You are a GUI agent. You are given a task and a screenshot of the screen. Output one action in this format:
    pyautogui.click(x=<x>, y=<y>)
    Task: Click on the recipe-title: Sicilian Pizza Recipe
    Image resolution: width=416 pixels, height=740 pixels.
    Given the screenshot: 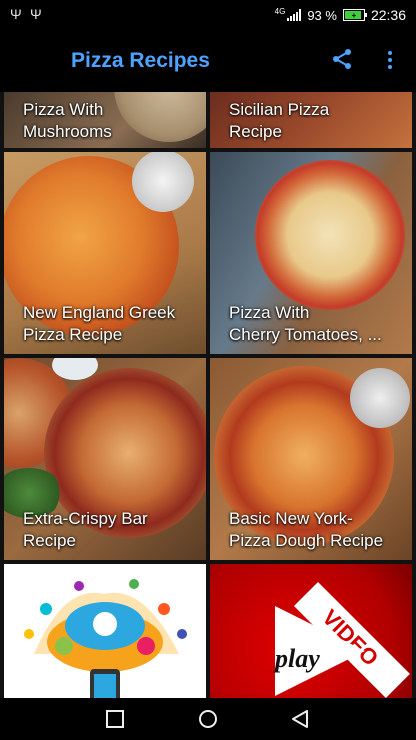 What is the action you would take?
    pyautogui.click(x=279, y=120)
    